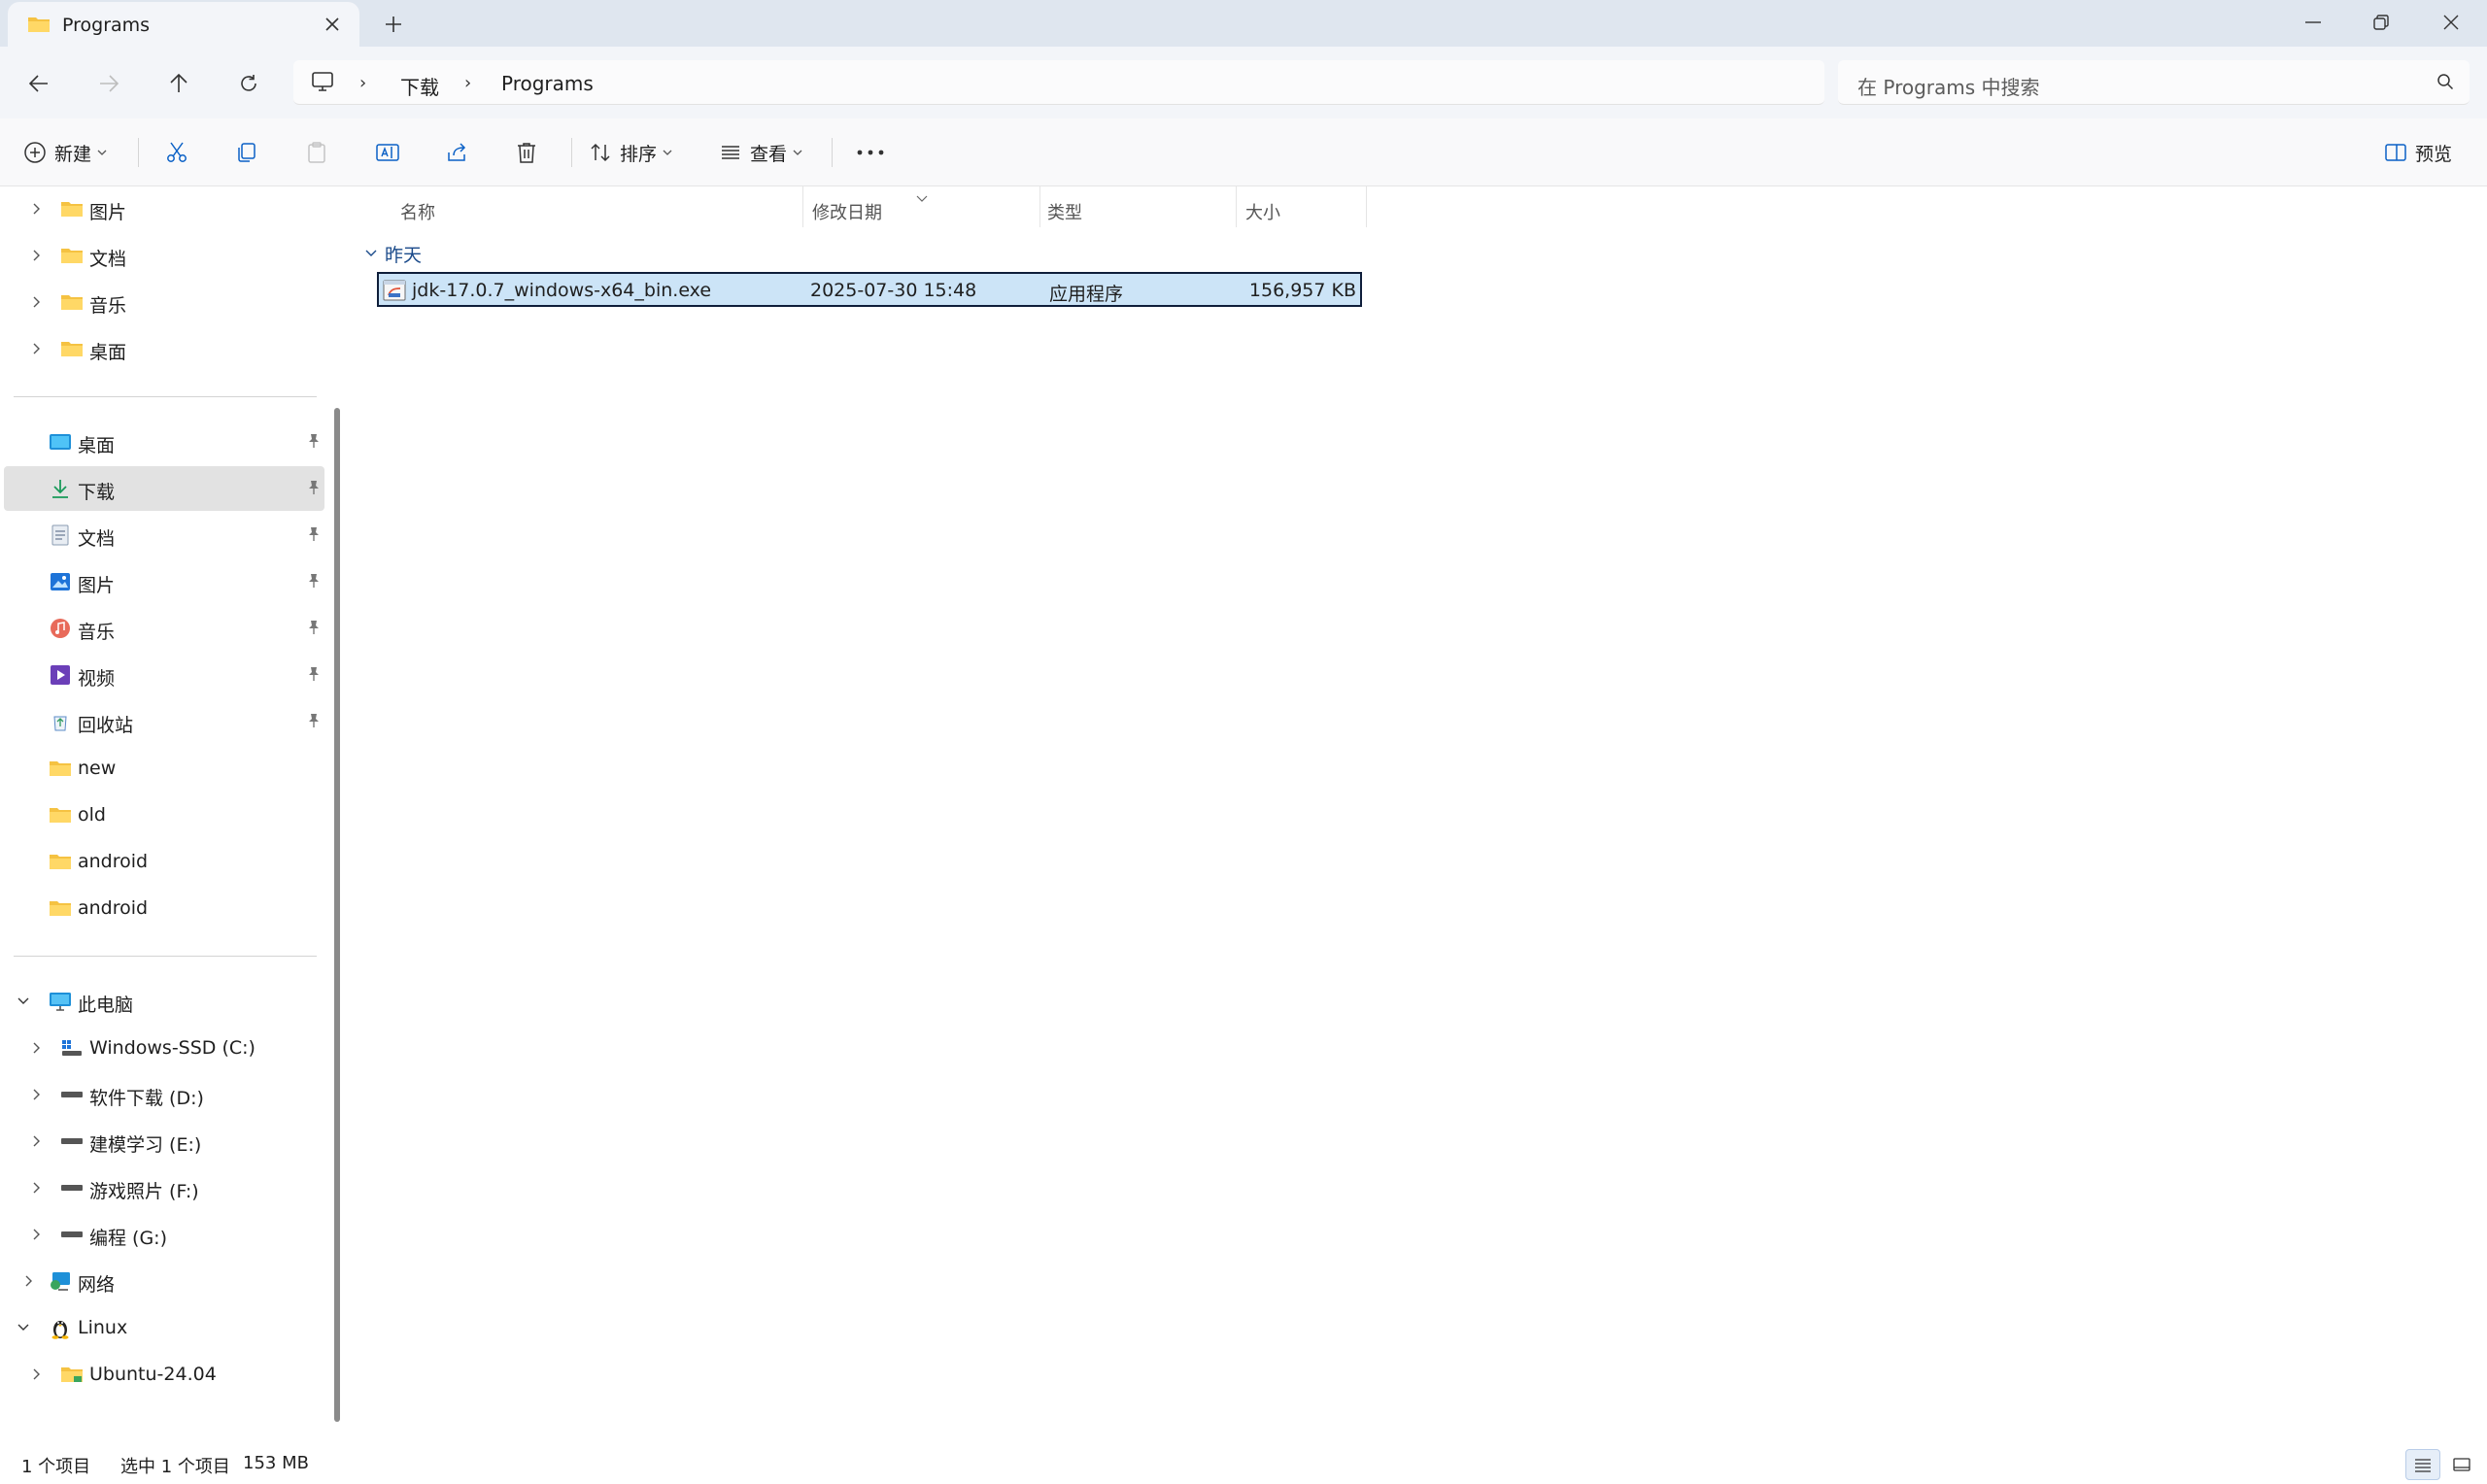  What do you see at coordinates (165, 396) in the screenshot?
I see `sidebar-divider` at bounding box center [165, 396].